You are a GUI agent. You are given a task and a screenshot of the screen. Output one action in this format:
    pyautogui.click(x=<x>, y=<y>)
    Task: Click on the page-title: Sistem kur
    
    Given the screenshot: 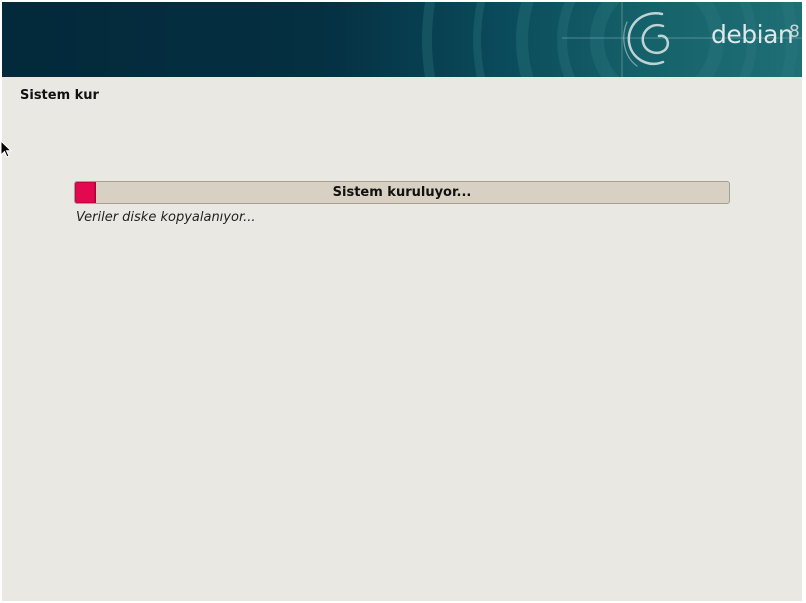 What is the action you would take?
    pyautogui.click(x=59, y=95)
    